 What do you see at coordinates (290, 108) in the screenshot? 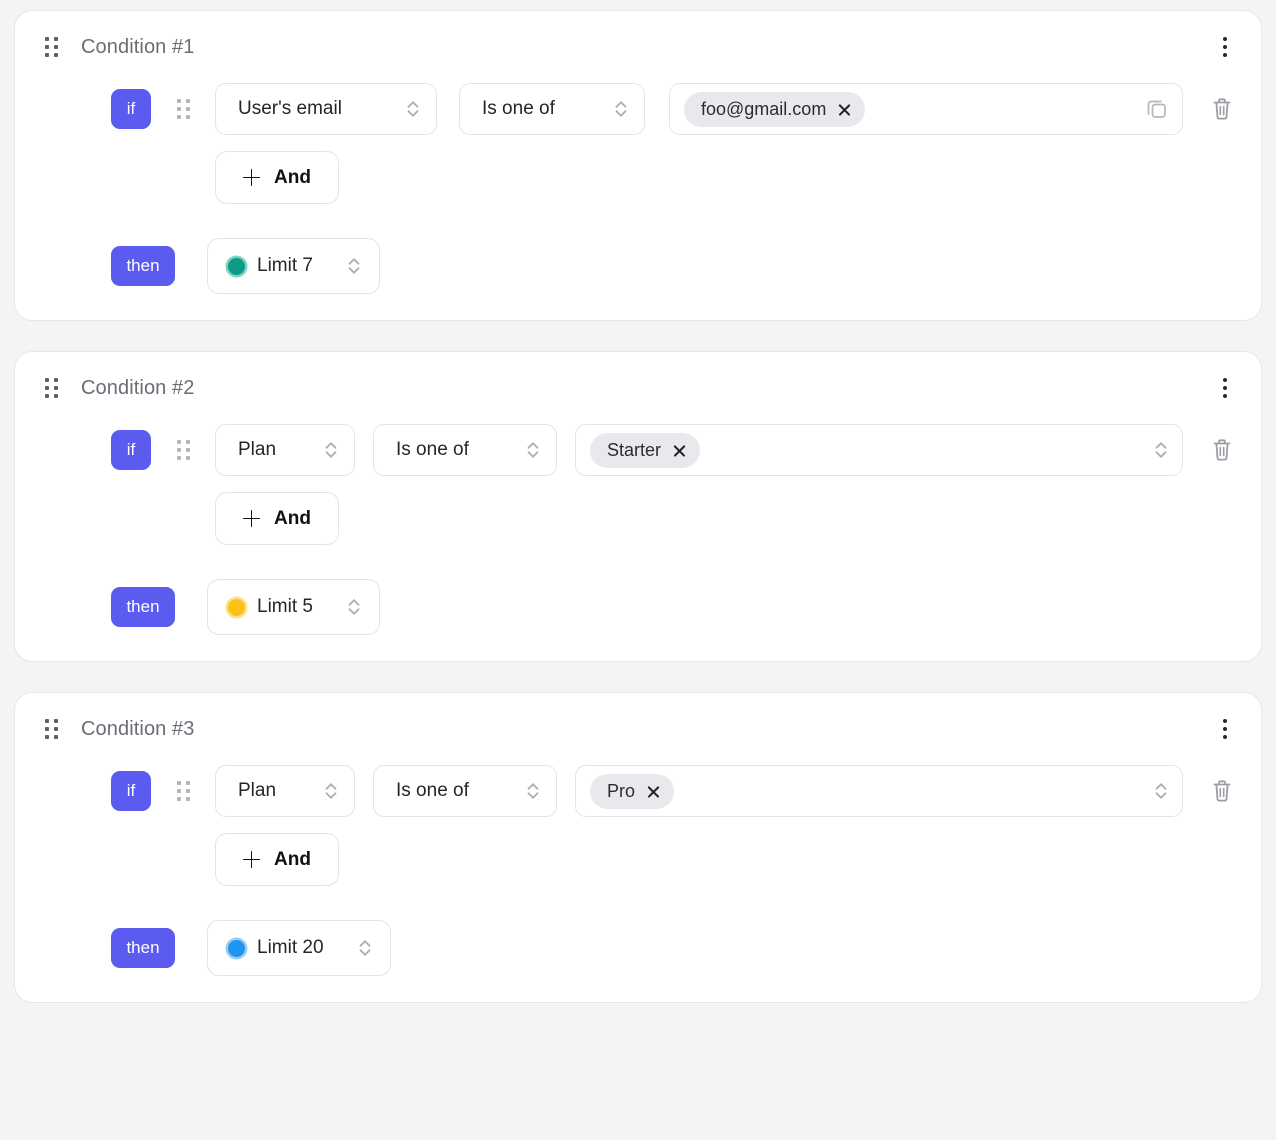
I see `attribute-select-value: User's email` at bounding box center [290, 108].